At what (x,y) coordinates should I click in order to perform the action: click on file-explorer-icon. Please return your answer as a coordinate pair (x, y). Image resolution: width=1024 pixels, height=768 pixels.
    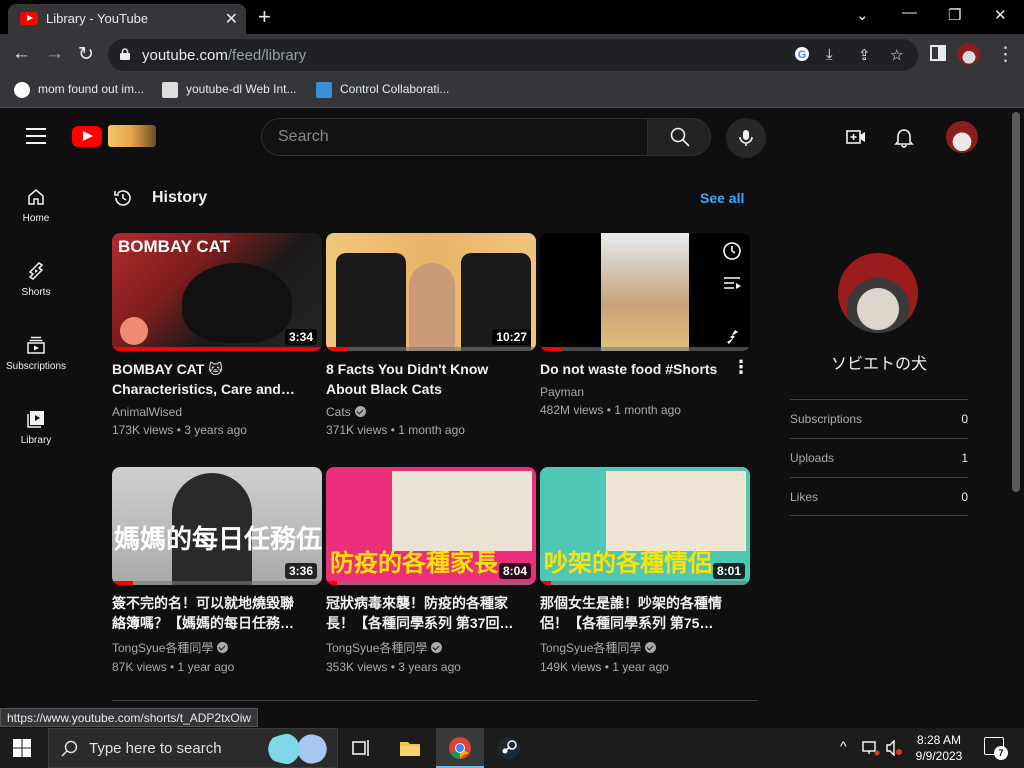
    Looking at the image, I should click on (410, 748).